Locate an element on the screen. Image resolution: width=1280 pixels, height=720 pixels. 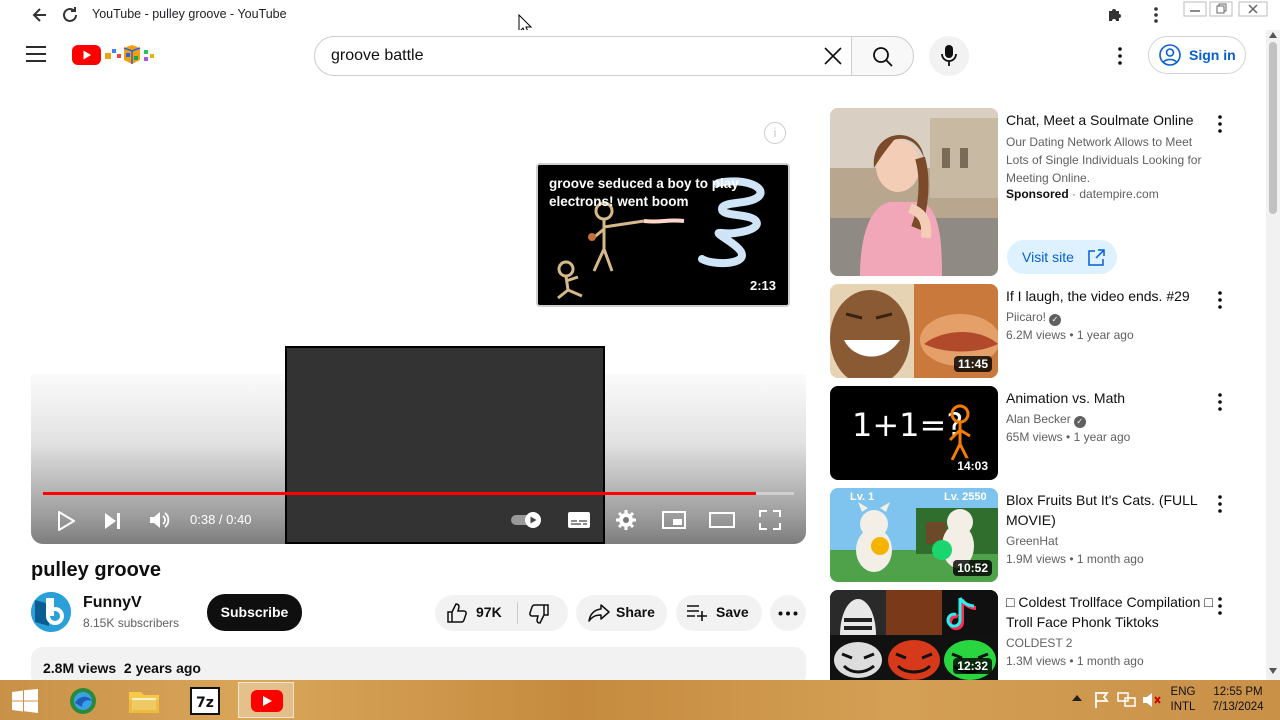
restore-window-icon is located at coordinates (1221, 9).